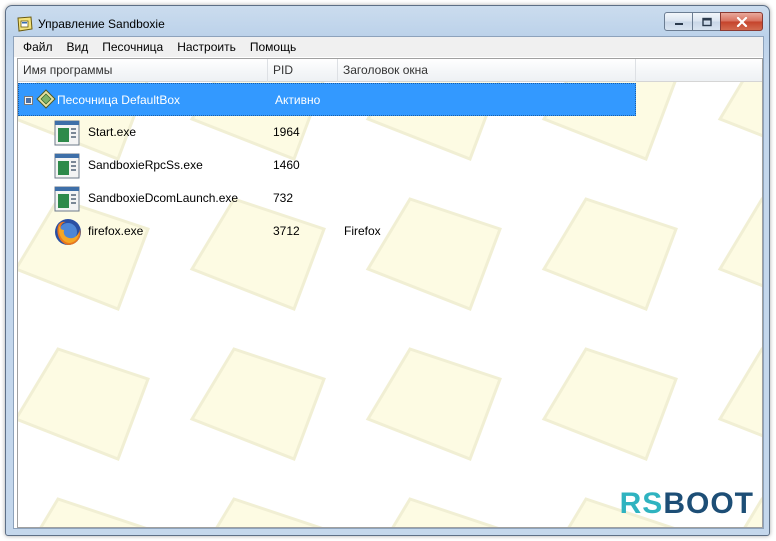  I want to click on process-name: SandboxieRpcSs.exe, so click(145, 165).